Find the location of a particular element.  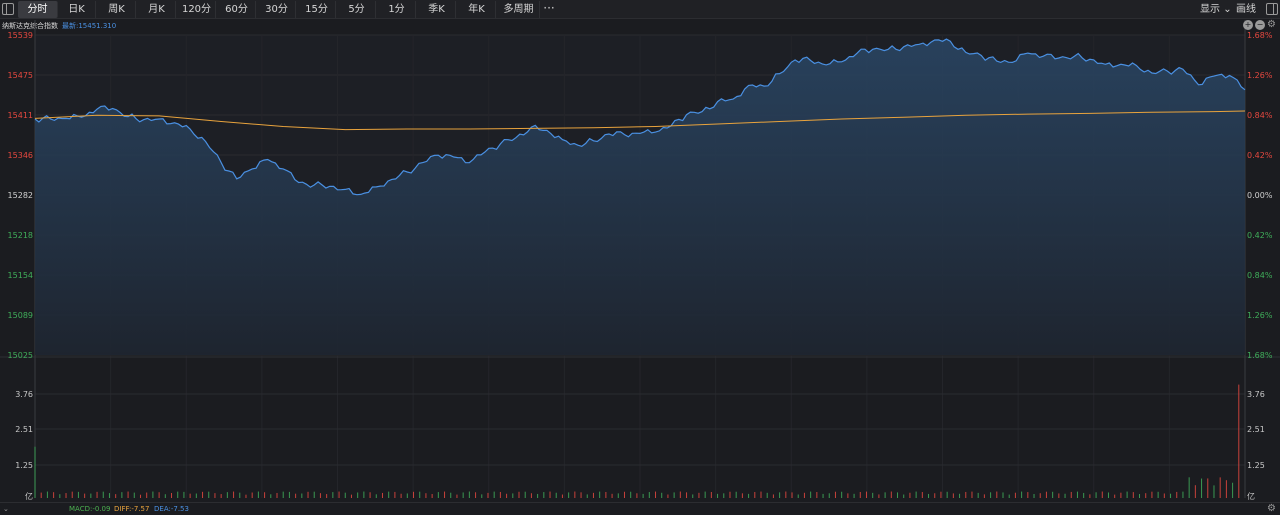

indicator-settings-icon: ⚙ is located at coordinates (1271, 509).